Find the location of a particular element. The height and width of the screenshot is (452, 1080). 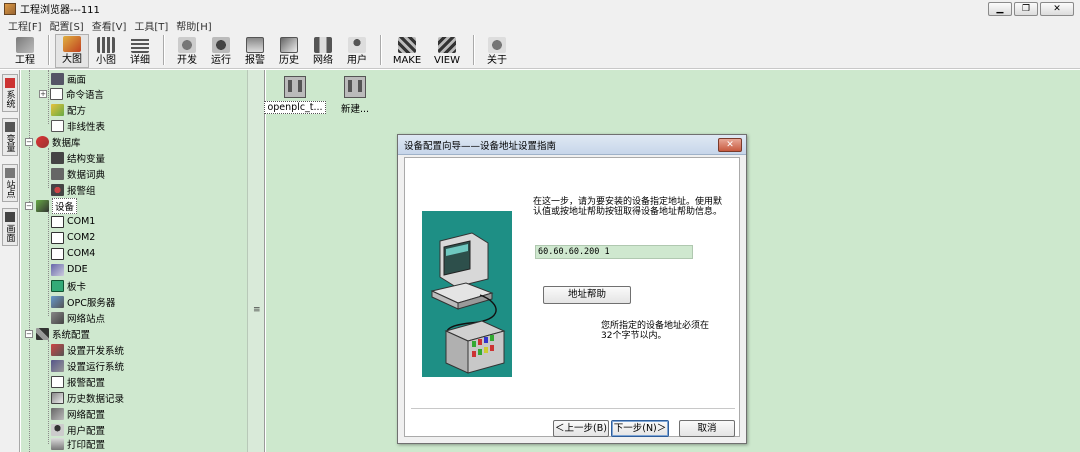

details-button: 详细 is located at coordinates (140, 51).